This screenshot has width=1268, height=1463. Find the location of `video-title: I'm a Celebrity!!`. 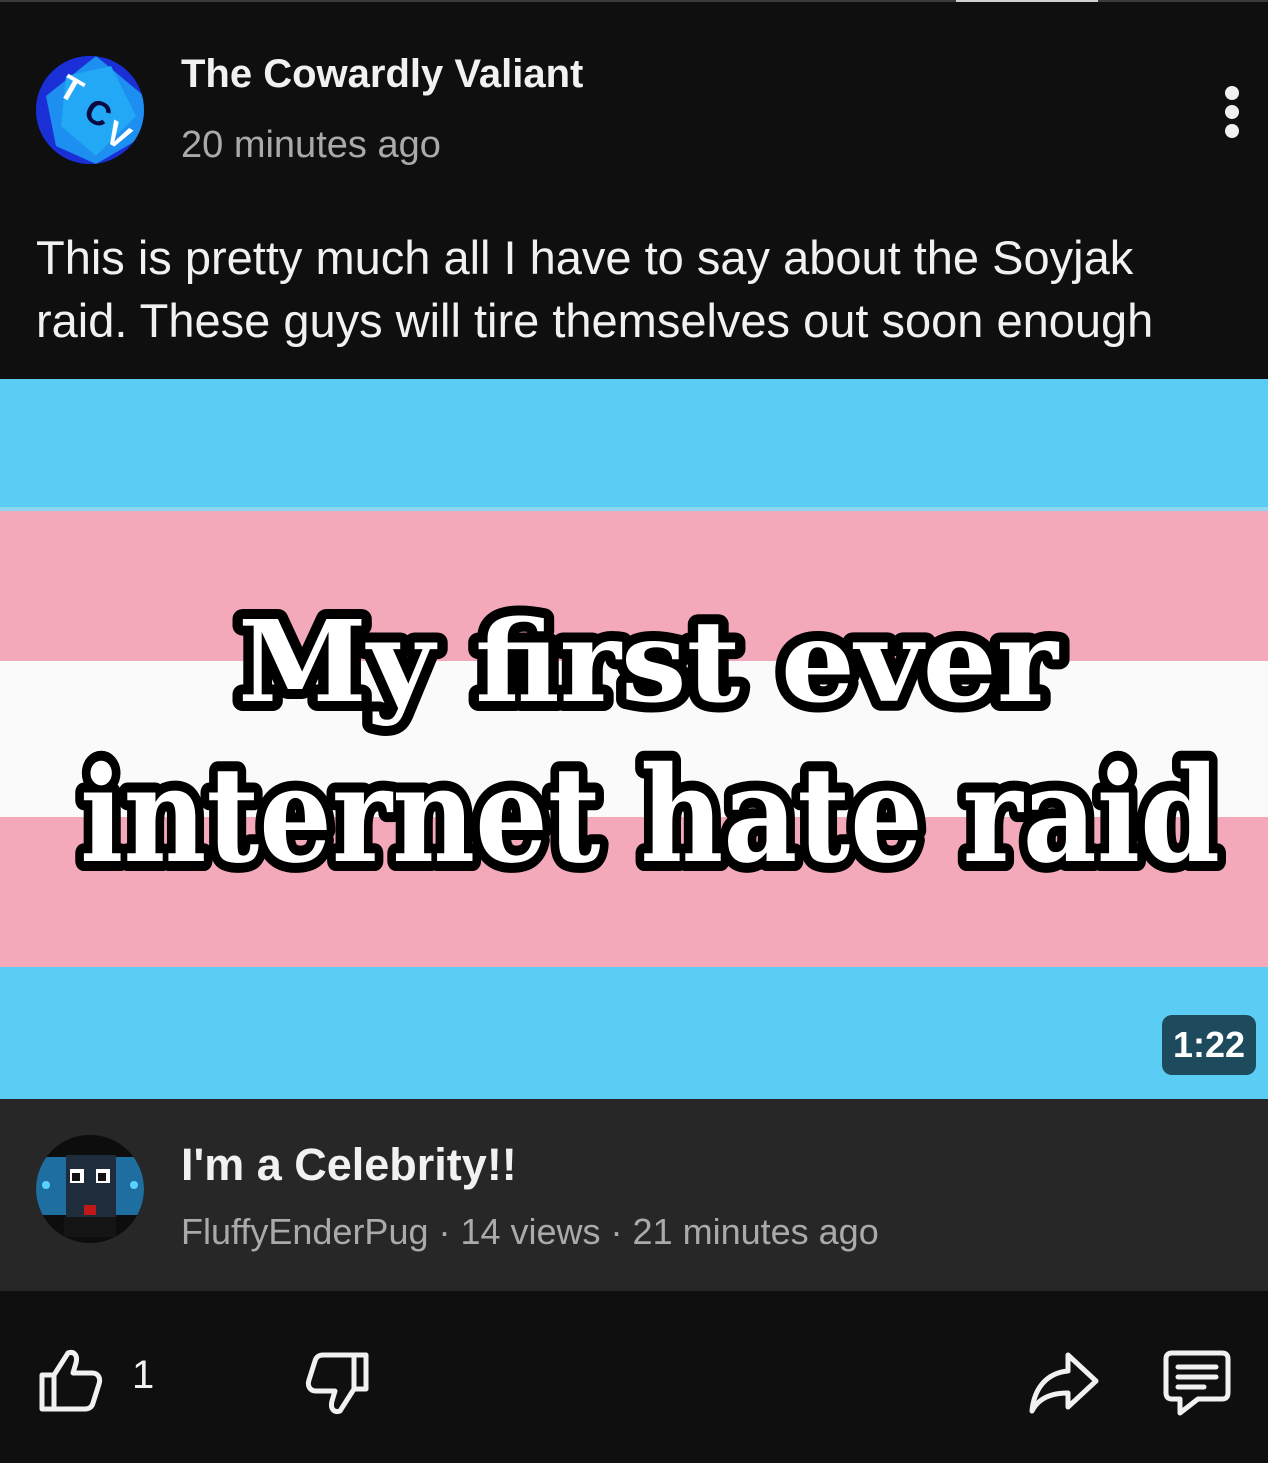

video-title: I'm a Celebrity!! is located at coordinates (349, 1165).